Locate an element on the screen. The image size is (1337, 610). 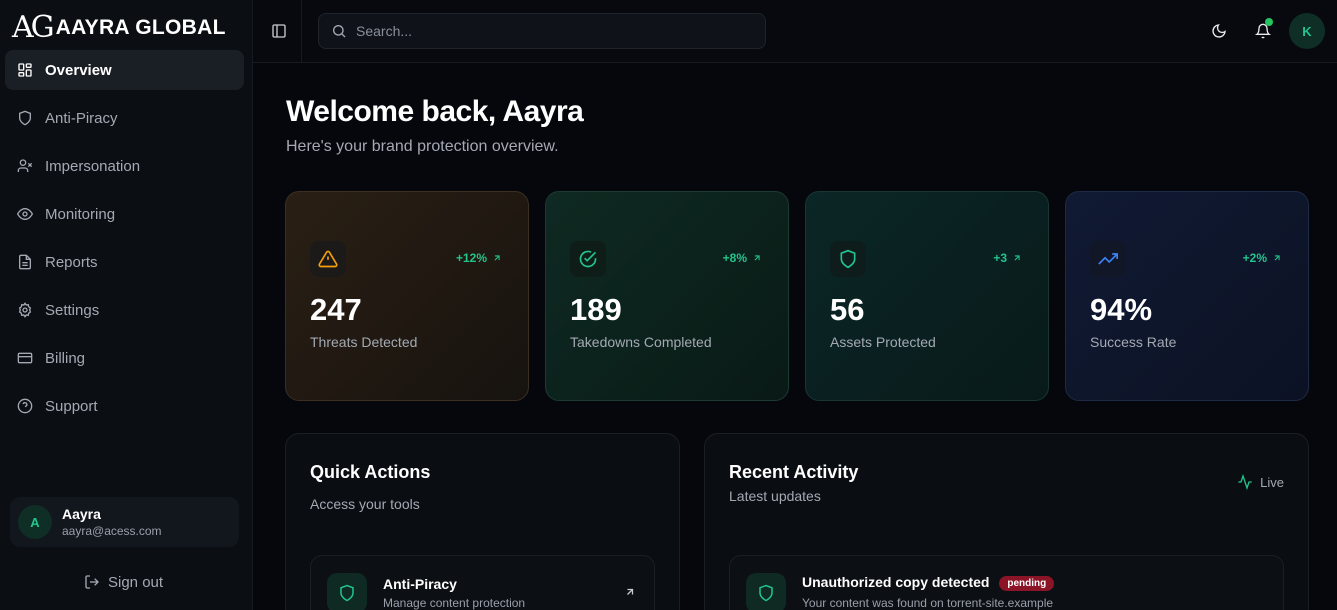
page-title: Welcome back, Aayra is located at coordinates (435, 111).